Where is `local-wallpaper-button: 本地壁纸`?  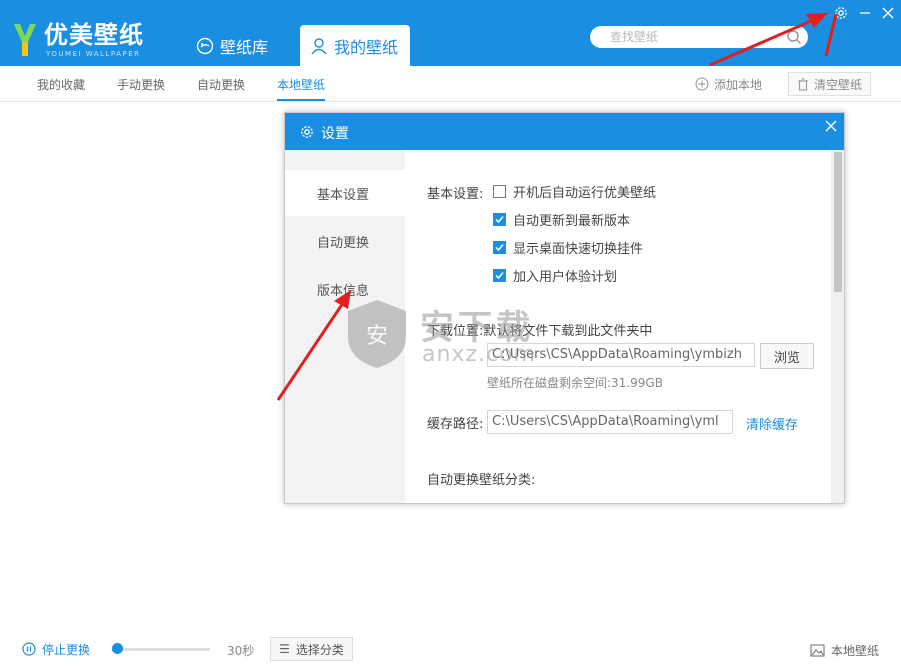 local-wallpaper-button: 本地壁纸 is located at coordinates (844, 650).